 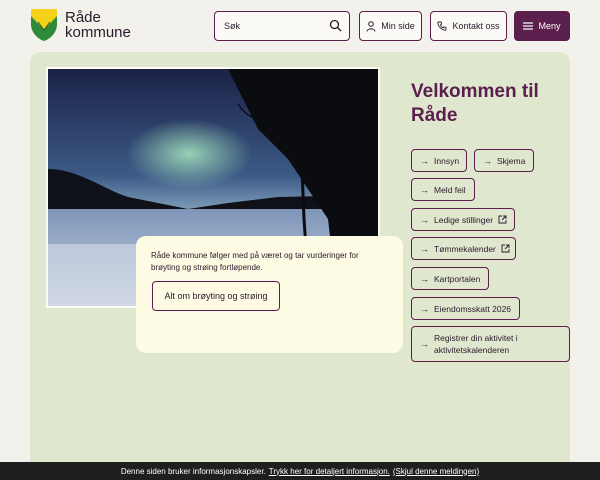 I want to click on quick-link-innsyn: → Innsyn, so click(x=439, y=160).